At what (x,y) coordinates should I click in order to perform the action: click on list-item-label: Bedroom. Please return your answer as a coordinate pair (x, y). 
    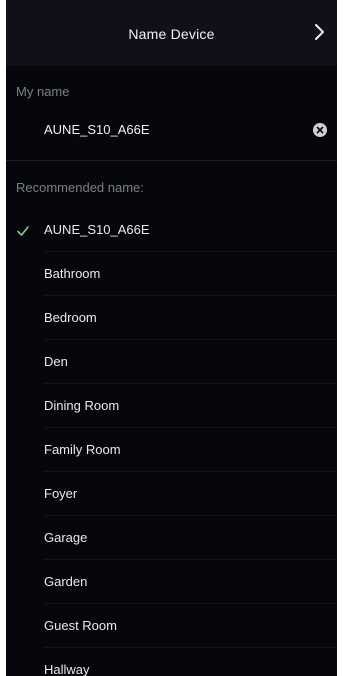
    Looking at the image, I should click on (70, 317).